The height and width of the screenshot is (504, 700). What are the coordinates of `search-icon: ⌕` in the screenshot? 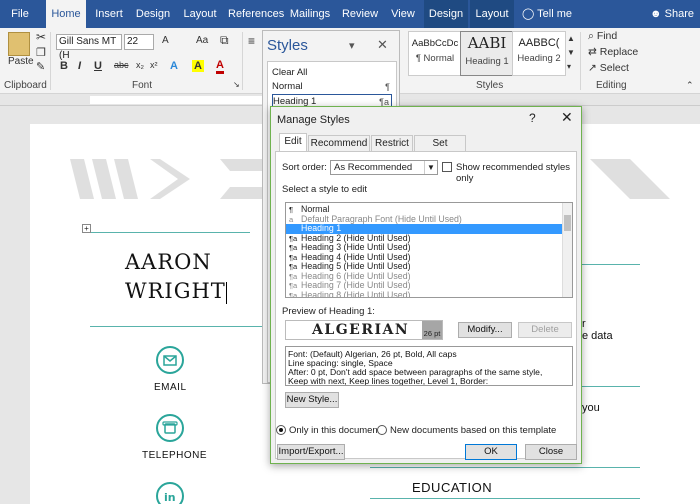 It's located at (591, 36).